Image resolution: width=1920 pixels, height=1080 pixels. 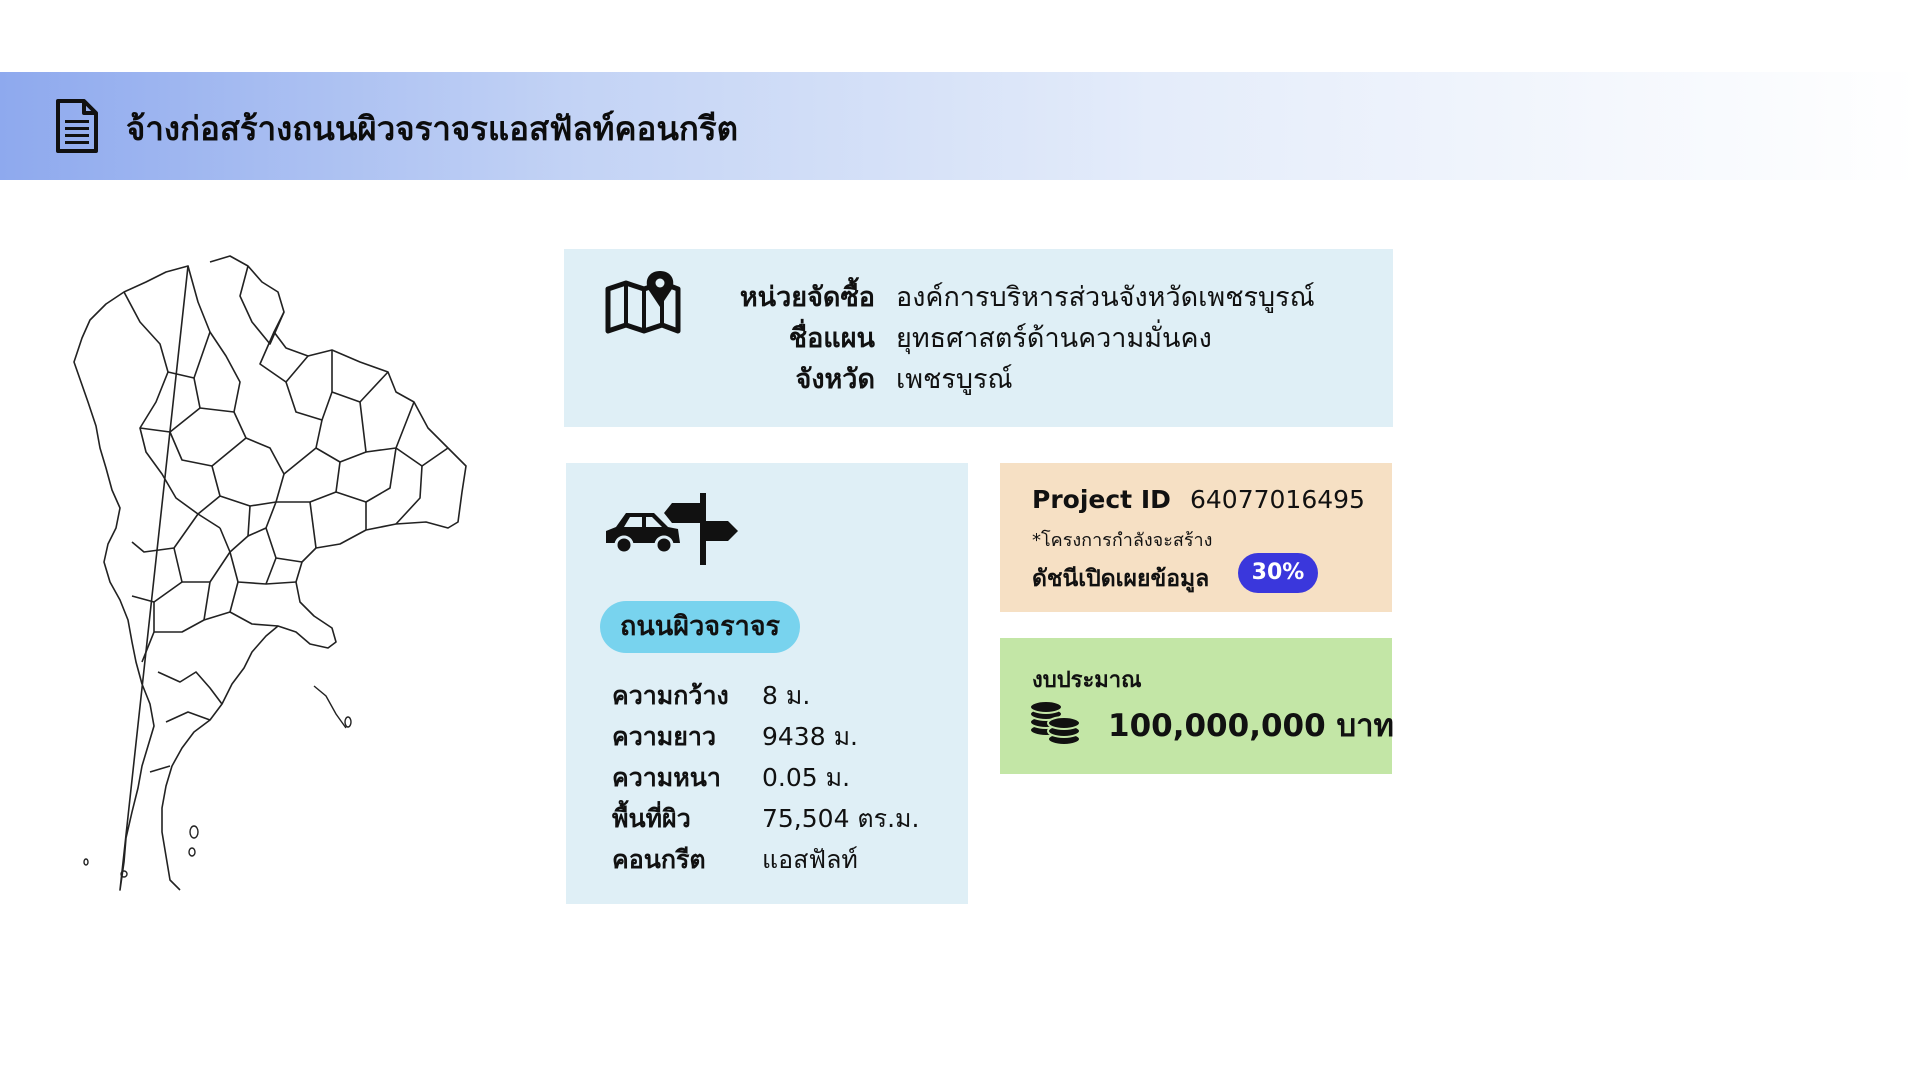 I want to click on budget-label: งบประมาณ, so click(x=1087, y=680).